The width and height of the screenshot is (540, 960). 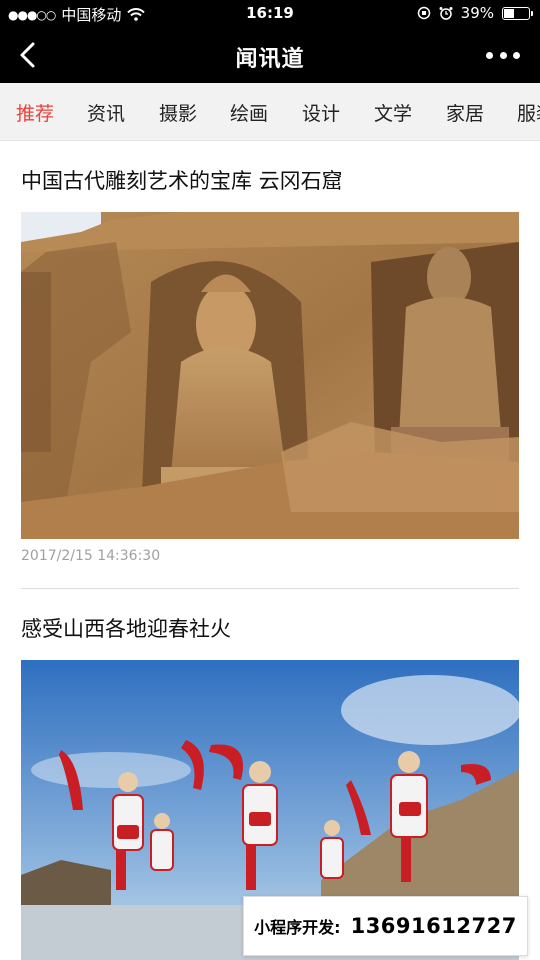 I want to click on tab-news: 资讯, so click(x=106, y=112).